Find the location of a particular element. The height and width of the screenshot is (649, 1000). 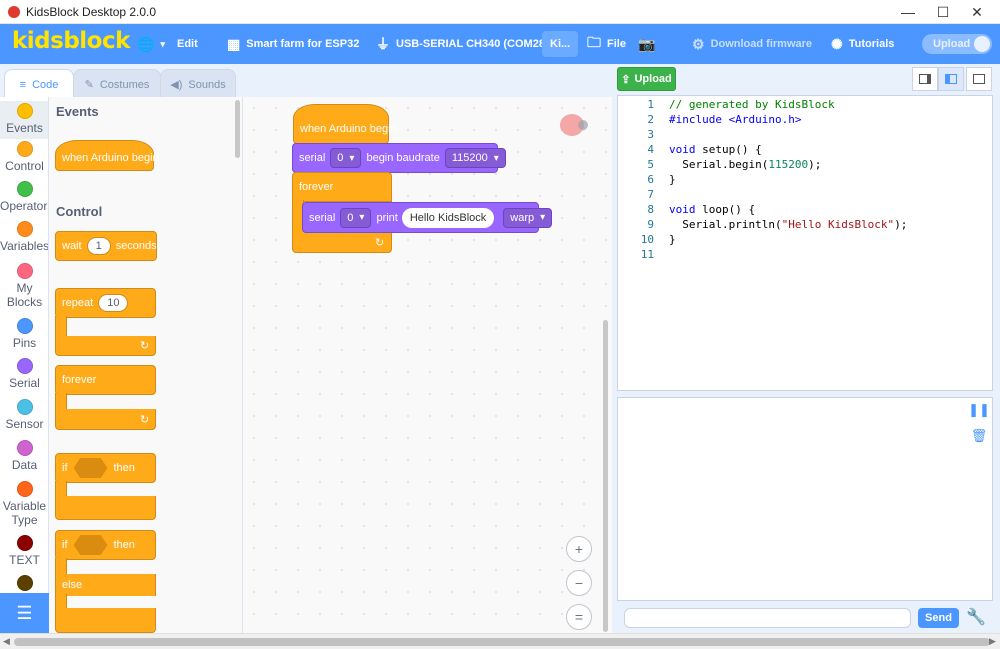

message-input: Hello KidsBlock is located at coordinates (448, 217).